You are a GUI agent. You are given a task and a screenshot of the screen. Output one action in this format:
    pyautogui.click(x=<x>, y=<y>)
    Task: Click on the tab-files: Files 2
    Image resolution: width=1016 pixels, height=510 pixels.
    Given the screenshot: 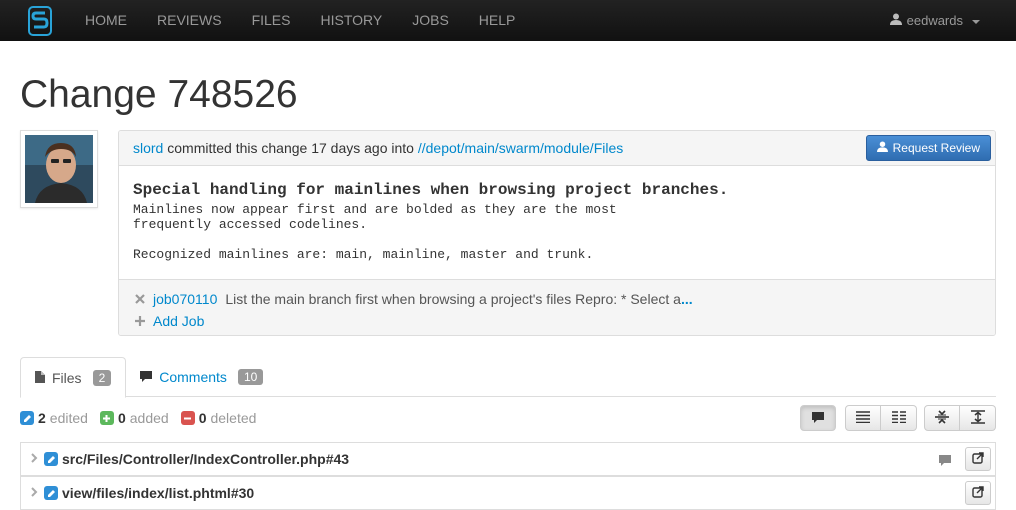 What is the action you would take?
    pyautogui.click(x=73, y=377)
    